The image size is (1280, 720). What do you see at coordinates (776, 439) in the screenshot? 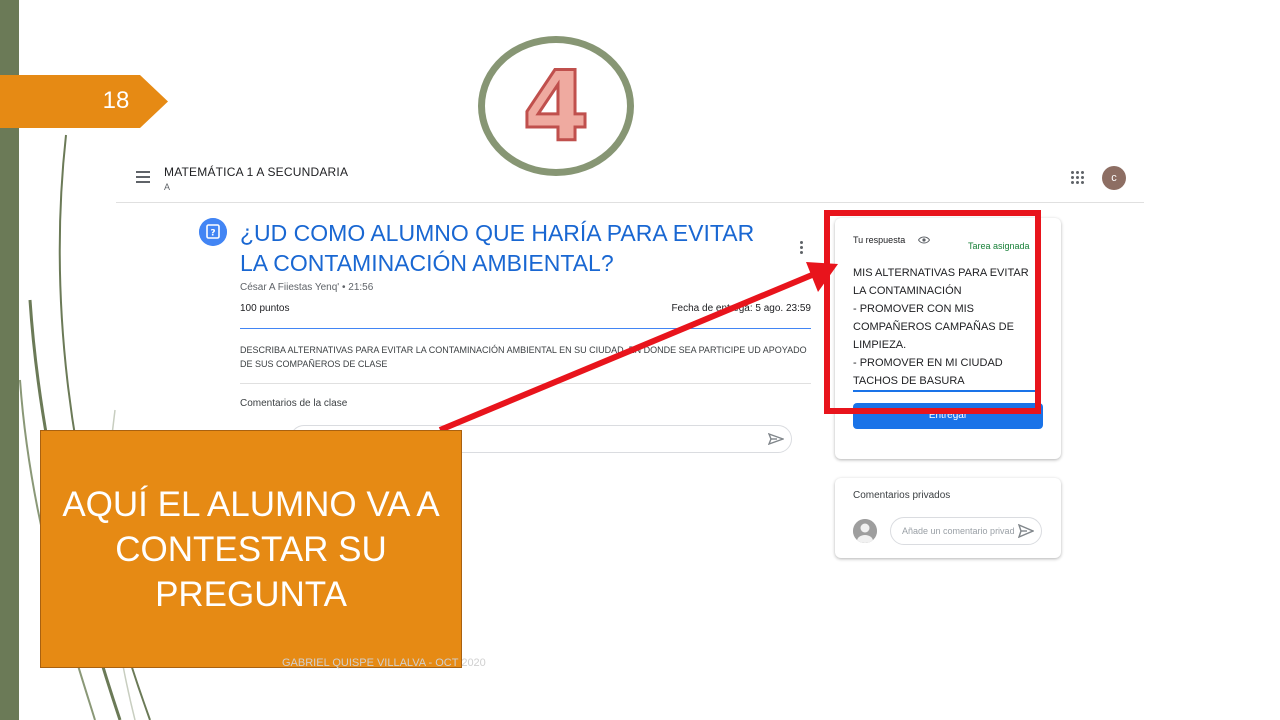
I see `send-icon` at bounding box center [776, 439].